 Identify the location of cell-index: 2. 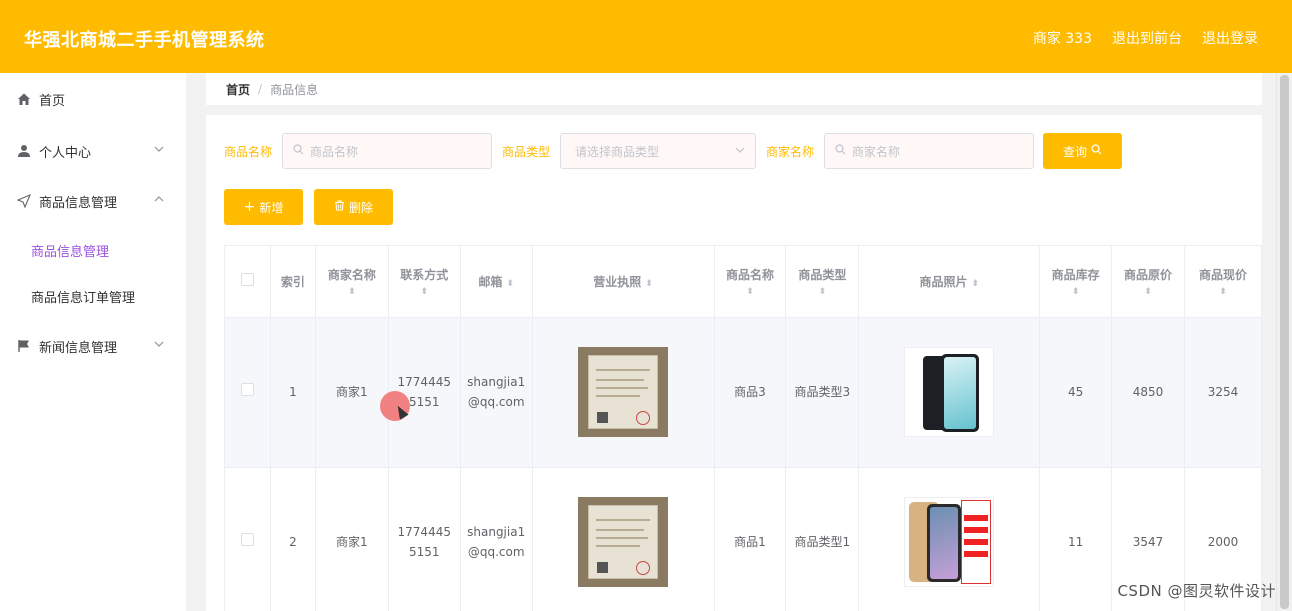
(293, 539).